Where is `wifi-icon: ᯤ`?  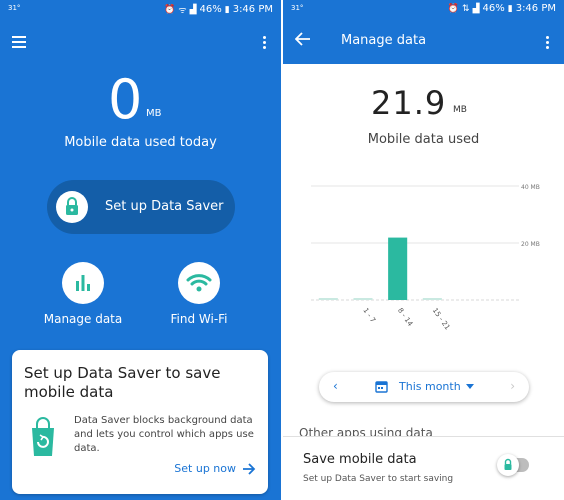 wifi-icon: ᯤ is located at coordinates (182, 11).